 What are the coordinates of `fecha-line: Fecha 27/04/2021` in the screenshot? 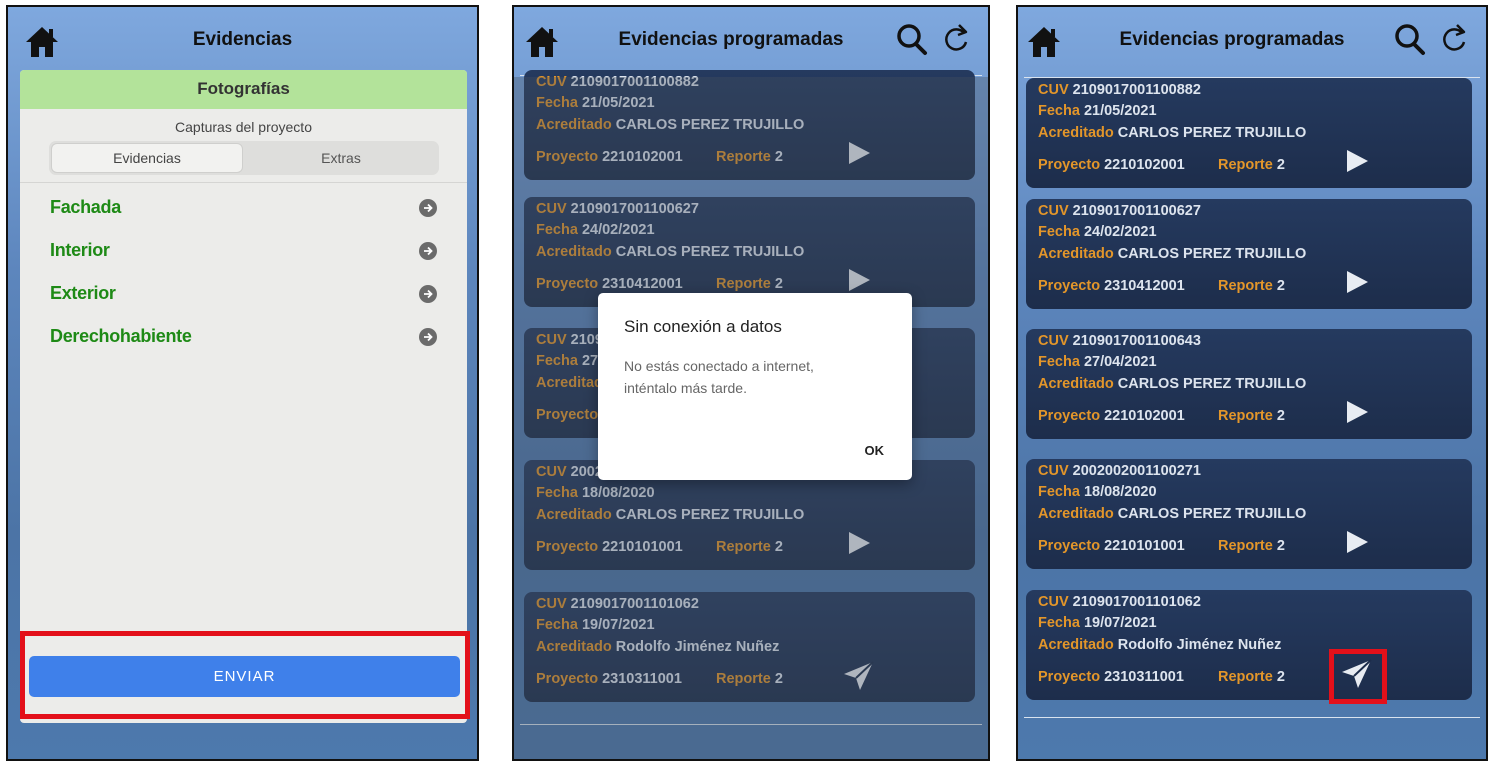 It's located at (1097, 362).